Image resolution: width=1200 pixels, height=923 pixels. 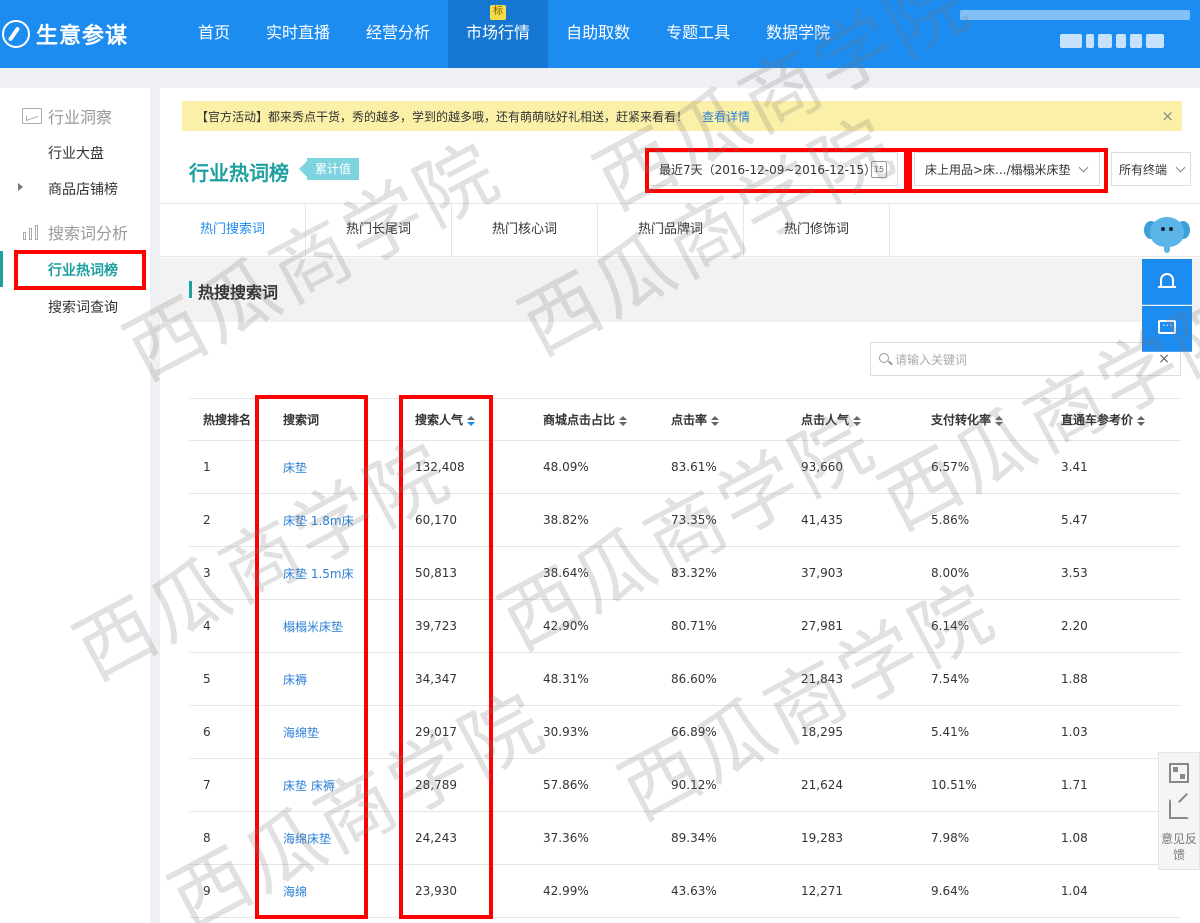 I want to click on cell-search-popularity: 60,170, so click(x=465, y=520).